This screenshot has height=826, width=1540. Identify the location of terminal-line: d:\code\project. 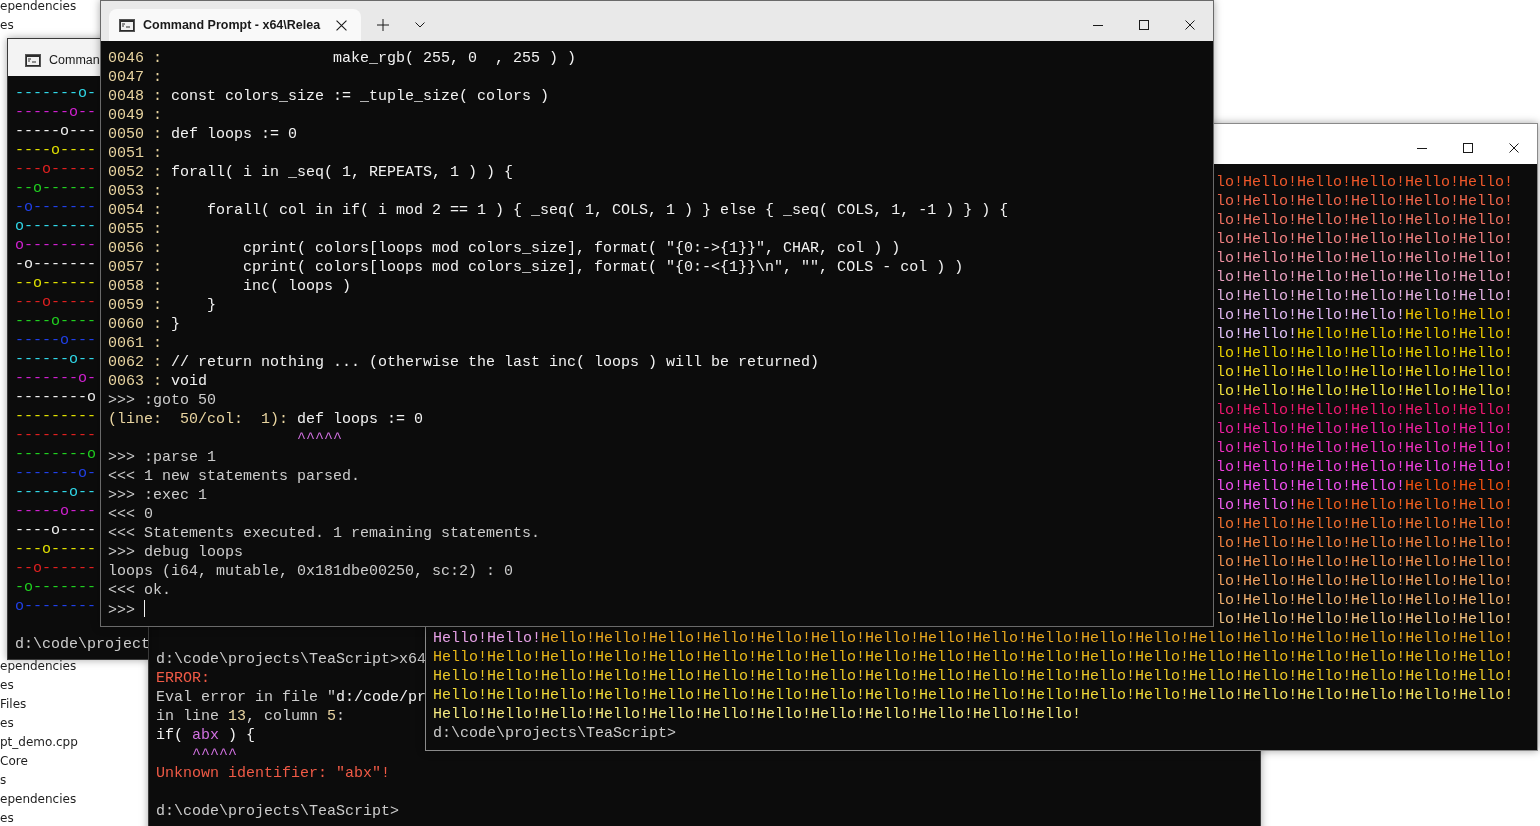
(81, 644).